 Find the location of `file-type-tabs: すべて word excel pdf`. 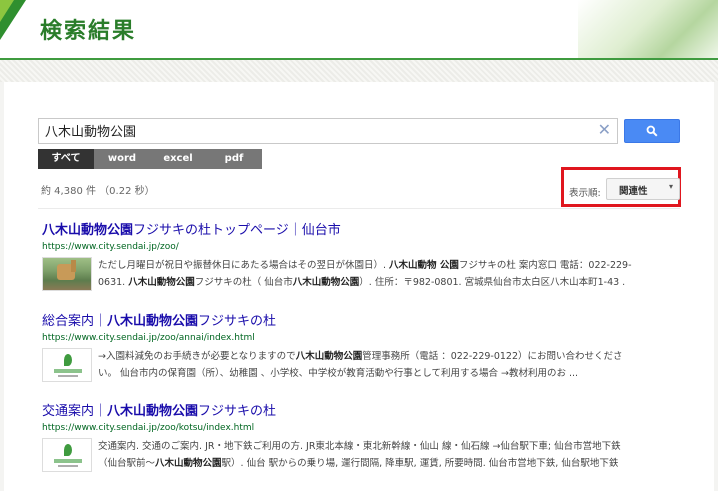

file-type-tabs: すべて word excel pdf is located at coordinates (150, 159).